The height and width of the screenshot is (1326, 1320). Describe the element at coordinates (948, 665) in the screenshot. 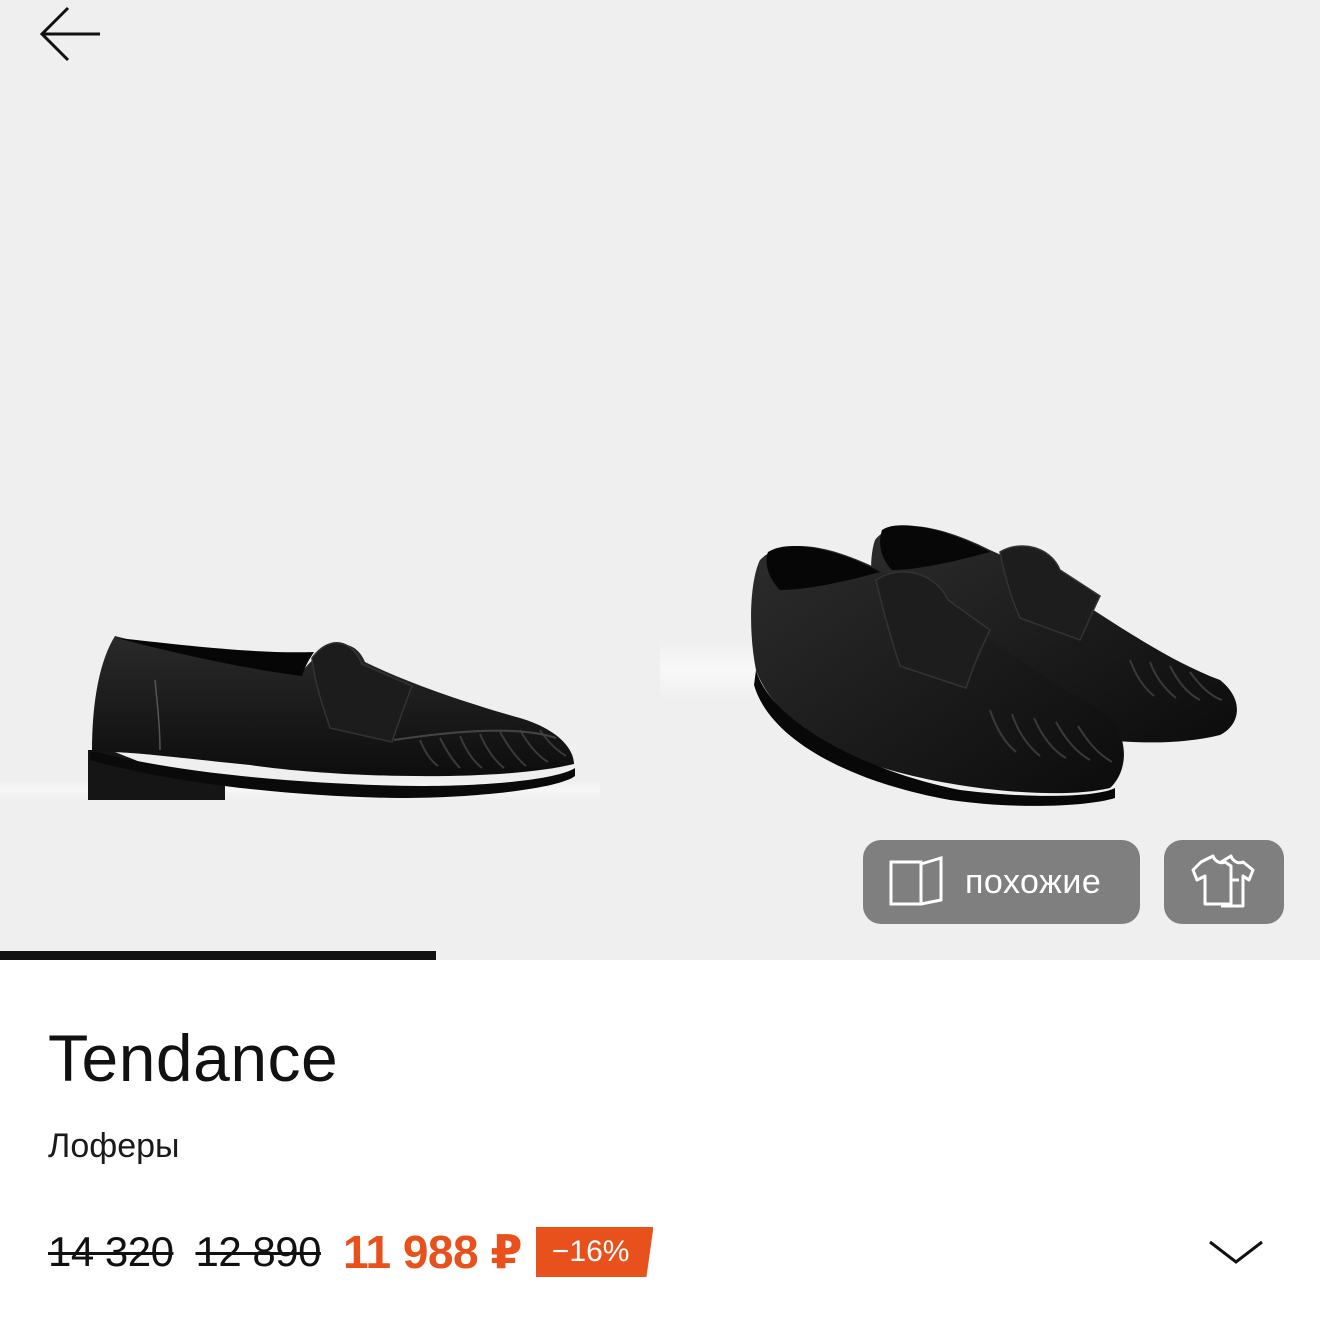

I see `loafers-pair-image` at that location.